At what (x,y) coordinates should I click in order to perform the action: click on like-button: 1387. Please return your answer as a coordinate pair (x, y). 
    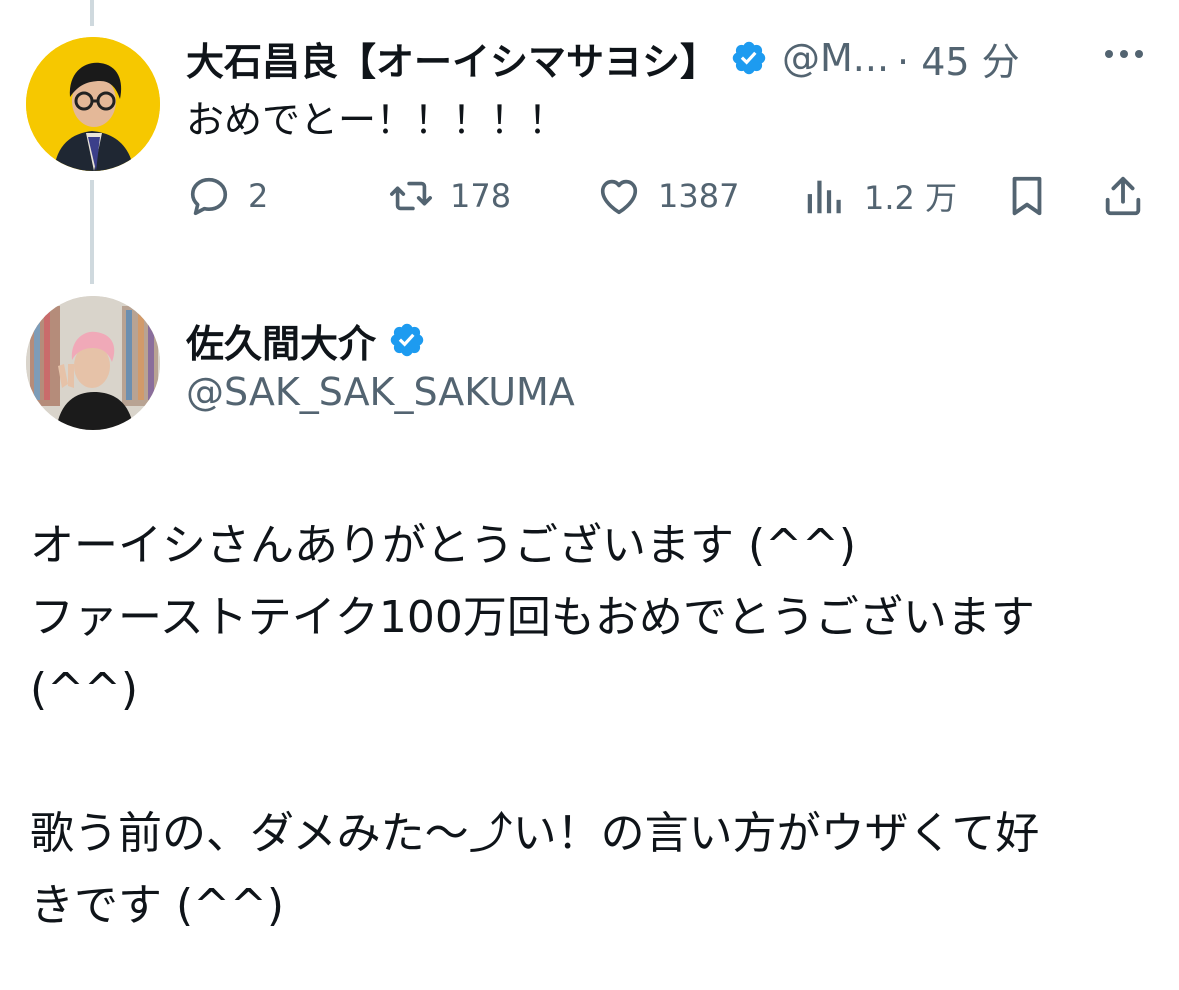
    Looking at the image, I should click on (667, 196).